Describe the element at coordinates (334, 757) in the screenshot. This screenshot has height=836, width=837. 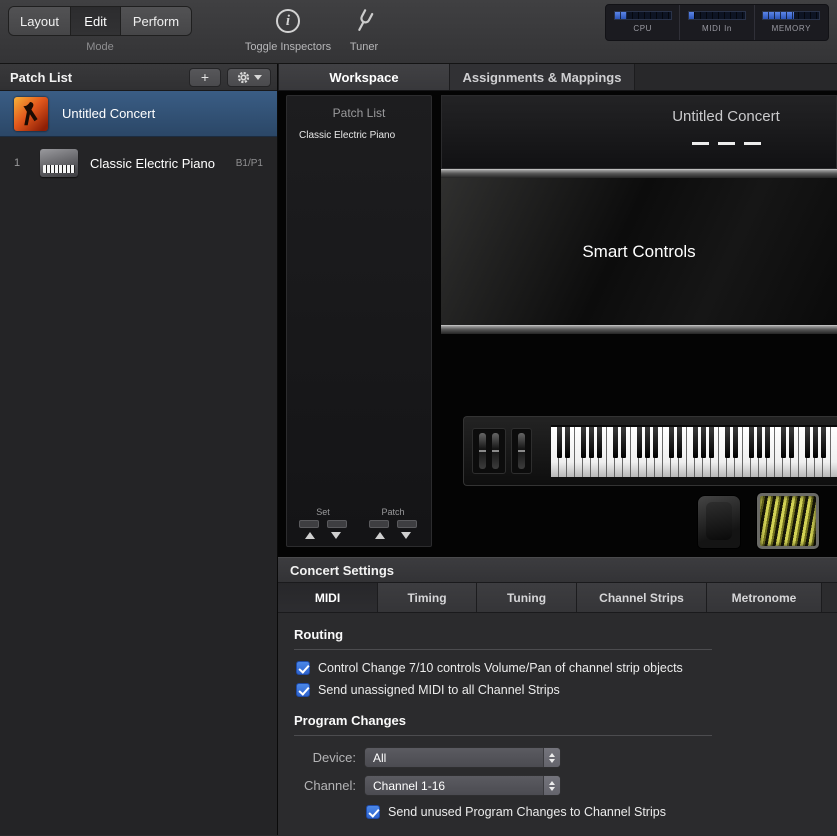
I see `device-label: Device:` at that location.